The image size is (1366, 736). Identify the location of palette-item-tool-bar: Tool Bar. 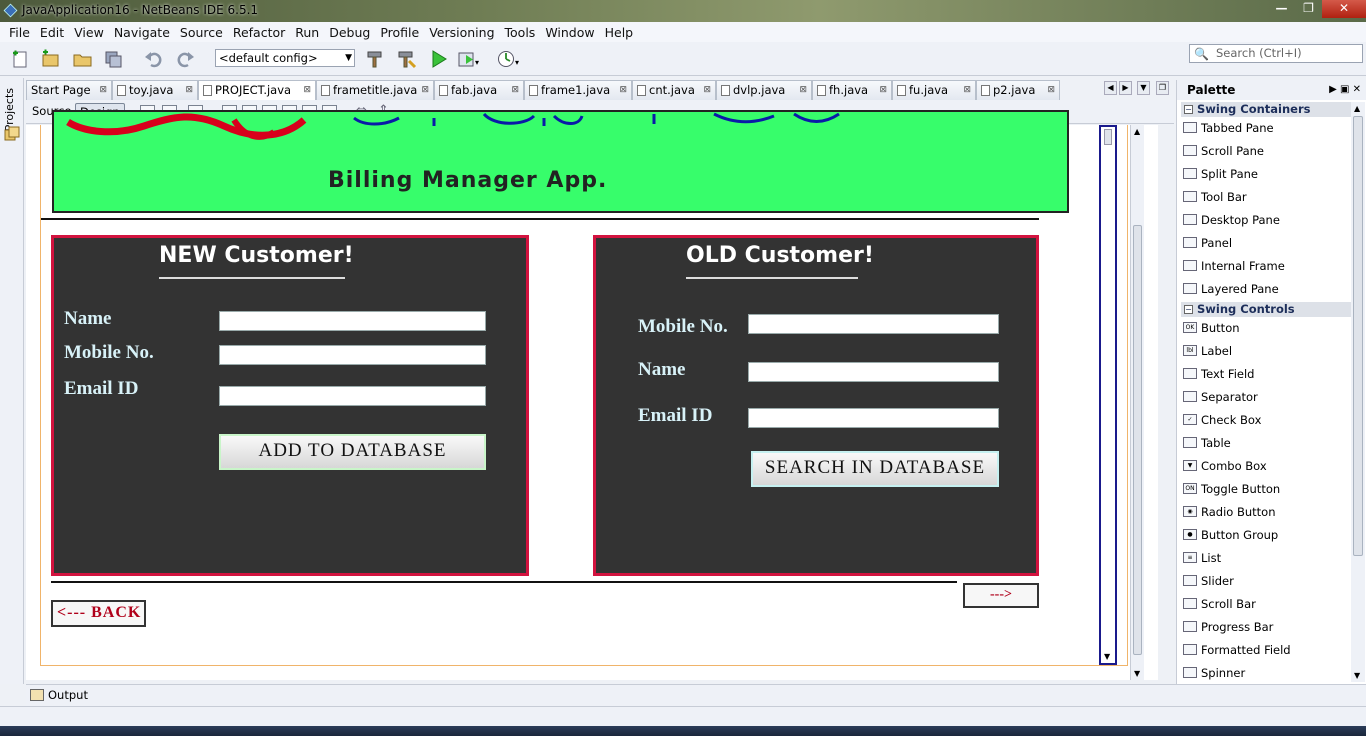
(1266, 197).